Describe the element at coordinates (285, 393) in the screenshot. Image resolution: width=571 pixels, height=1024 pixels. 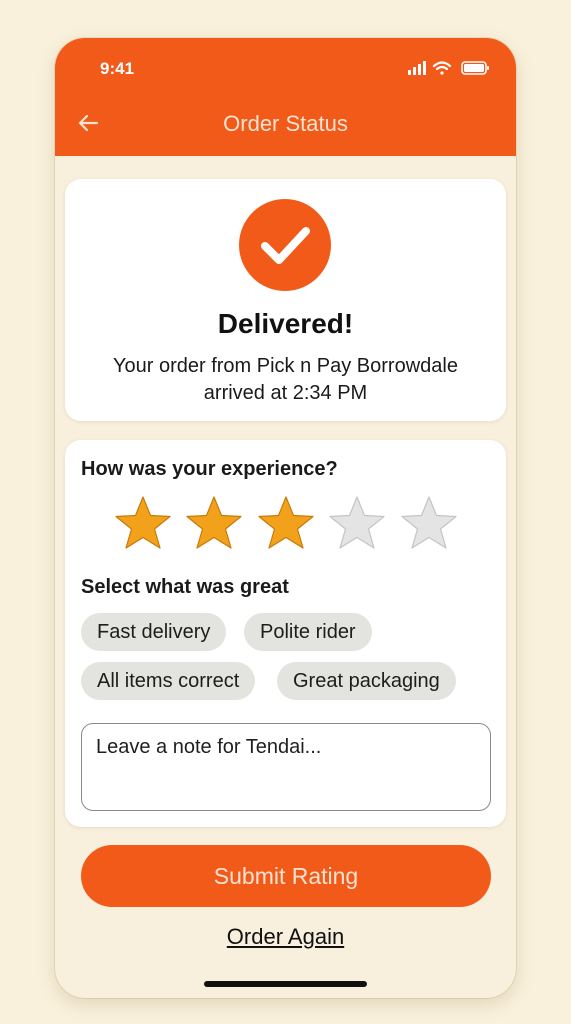
I see `delivery-message-line2: arrived at 2:34 PM` at that location.